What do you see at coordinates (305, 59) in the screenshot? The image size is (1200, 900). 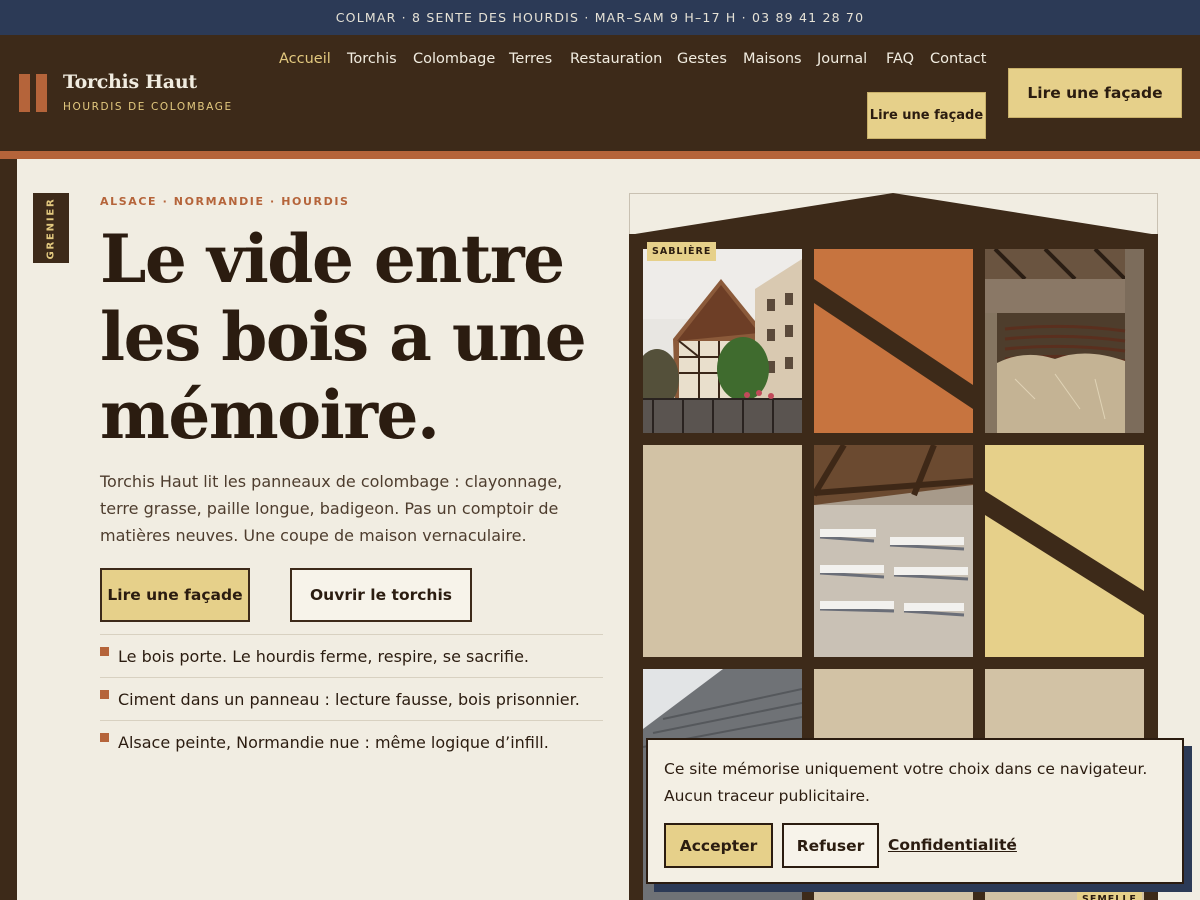 I see `nav-accueil: Accueil` at bounding box center [305, 59].